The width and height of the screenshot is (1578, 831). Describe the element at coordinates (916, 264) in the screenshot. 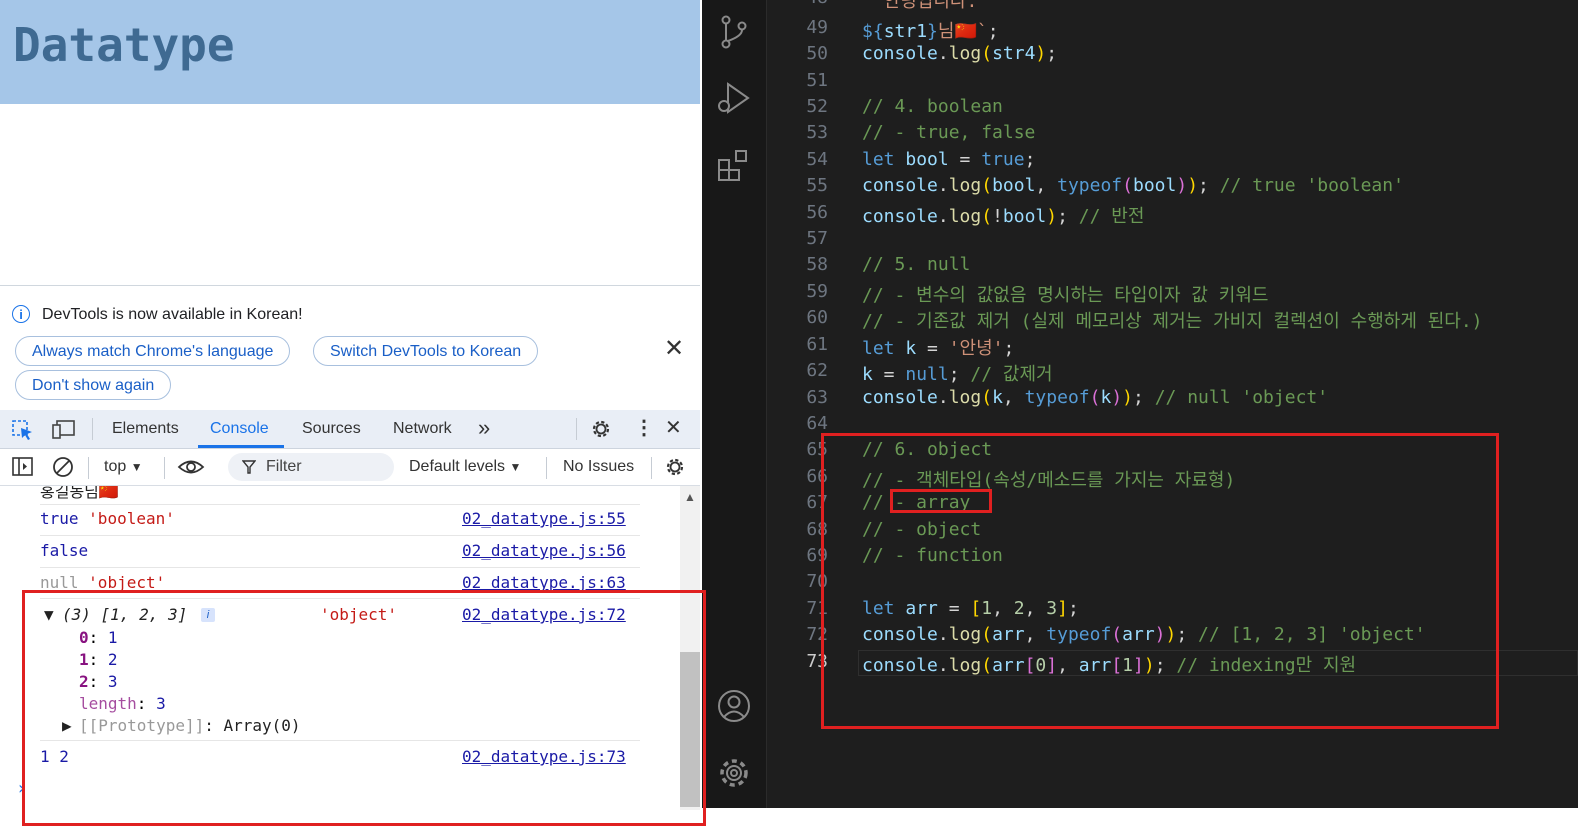

I see `code-line: // 5. null` at that location.